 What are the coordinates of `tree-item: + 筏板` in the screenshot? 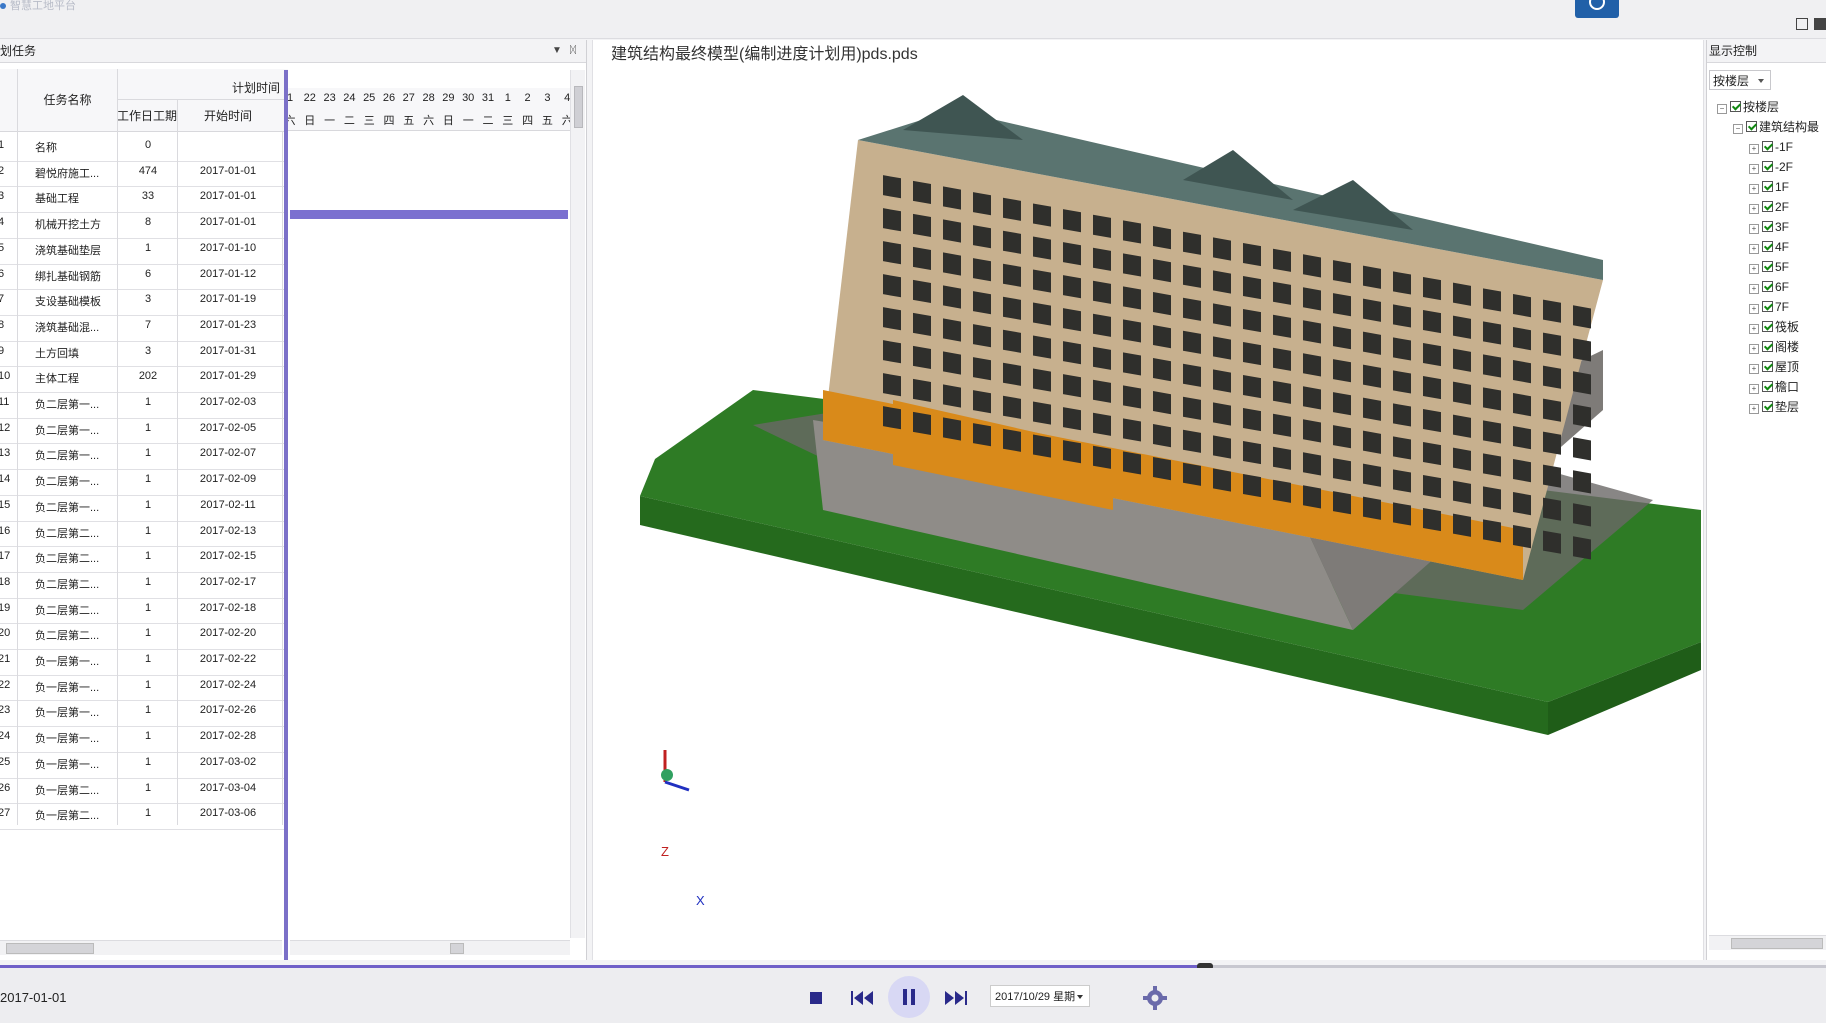 It's located at (1774, 327).